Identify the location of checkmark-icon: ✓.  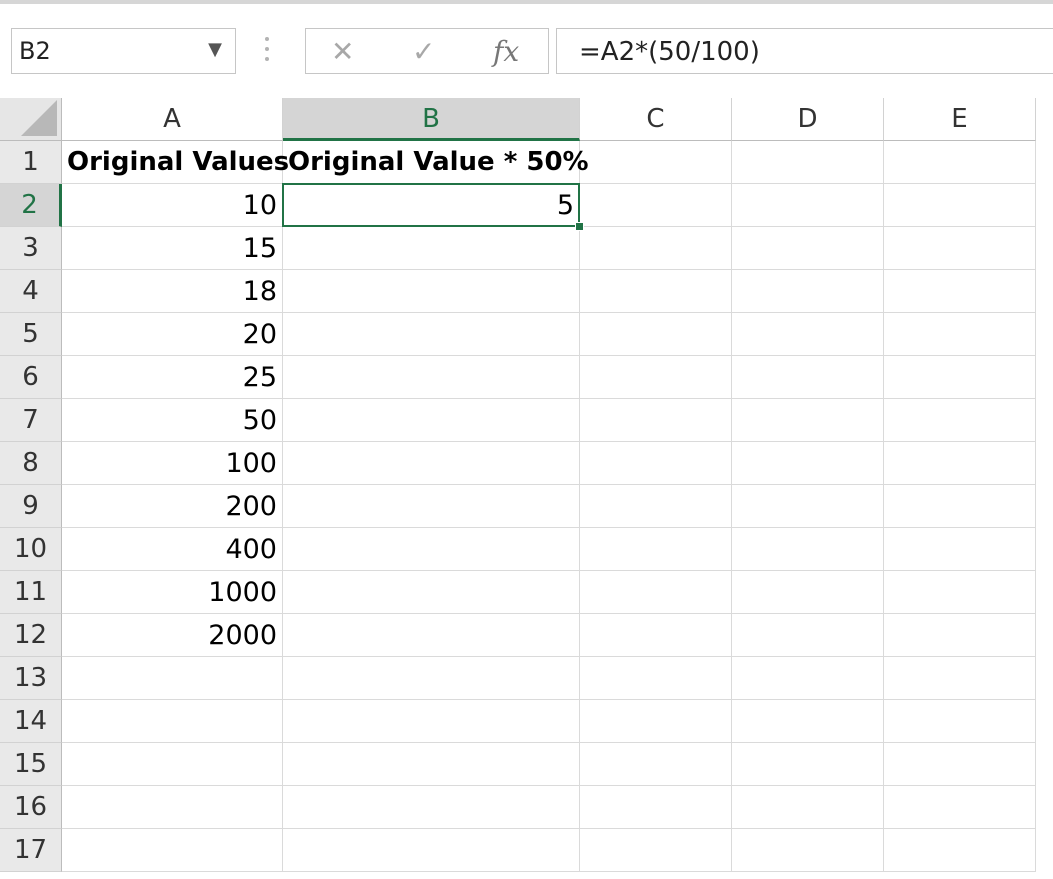
(423, 51).